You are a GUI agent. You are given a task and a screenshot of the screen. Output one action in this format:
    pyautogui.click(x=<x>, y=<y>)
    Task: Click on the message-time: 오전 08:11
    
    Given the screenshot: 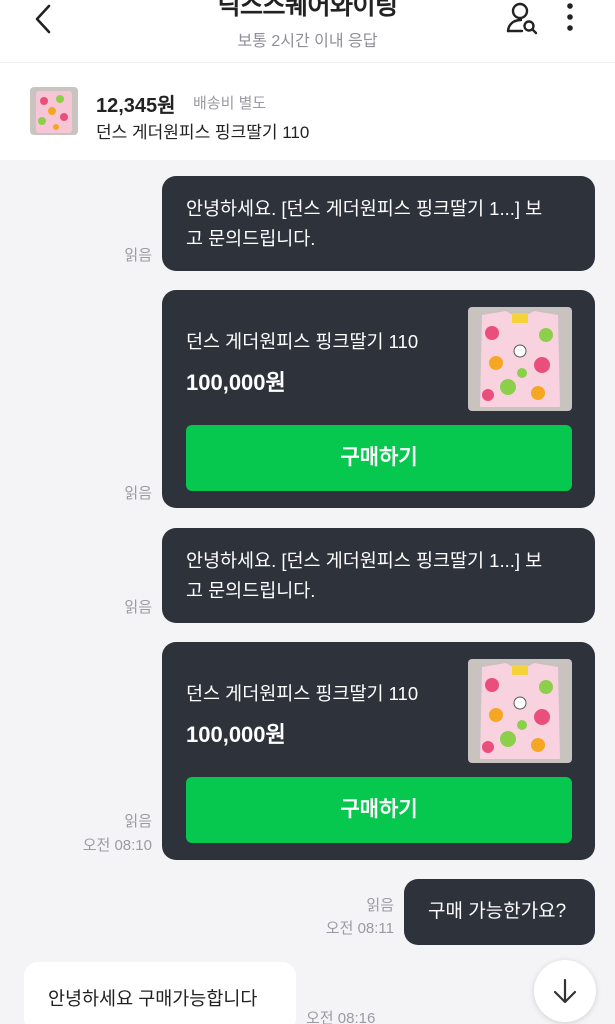 What is the action you would take?
    pyautogui.click(x=359, y=928)
    